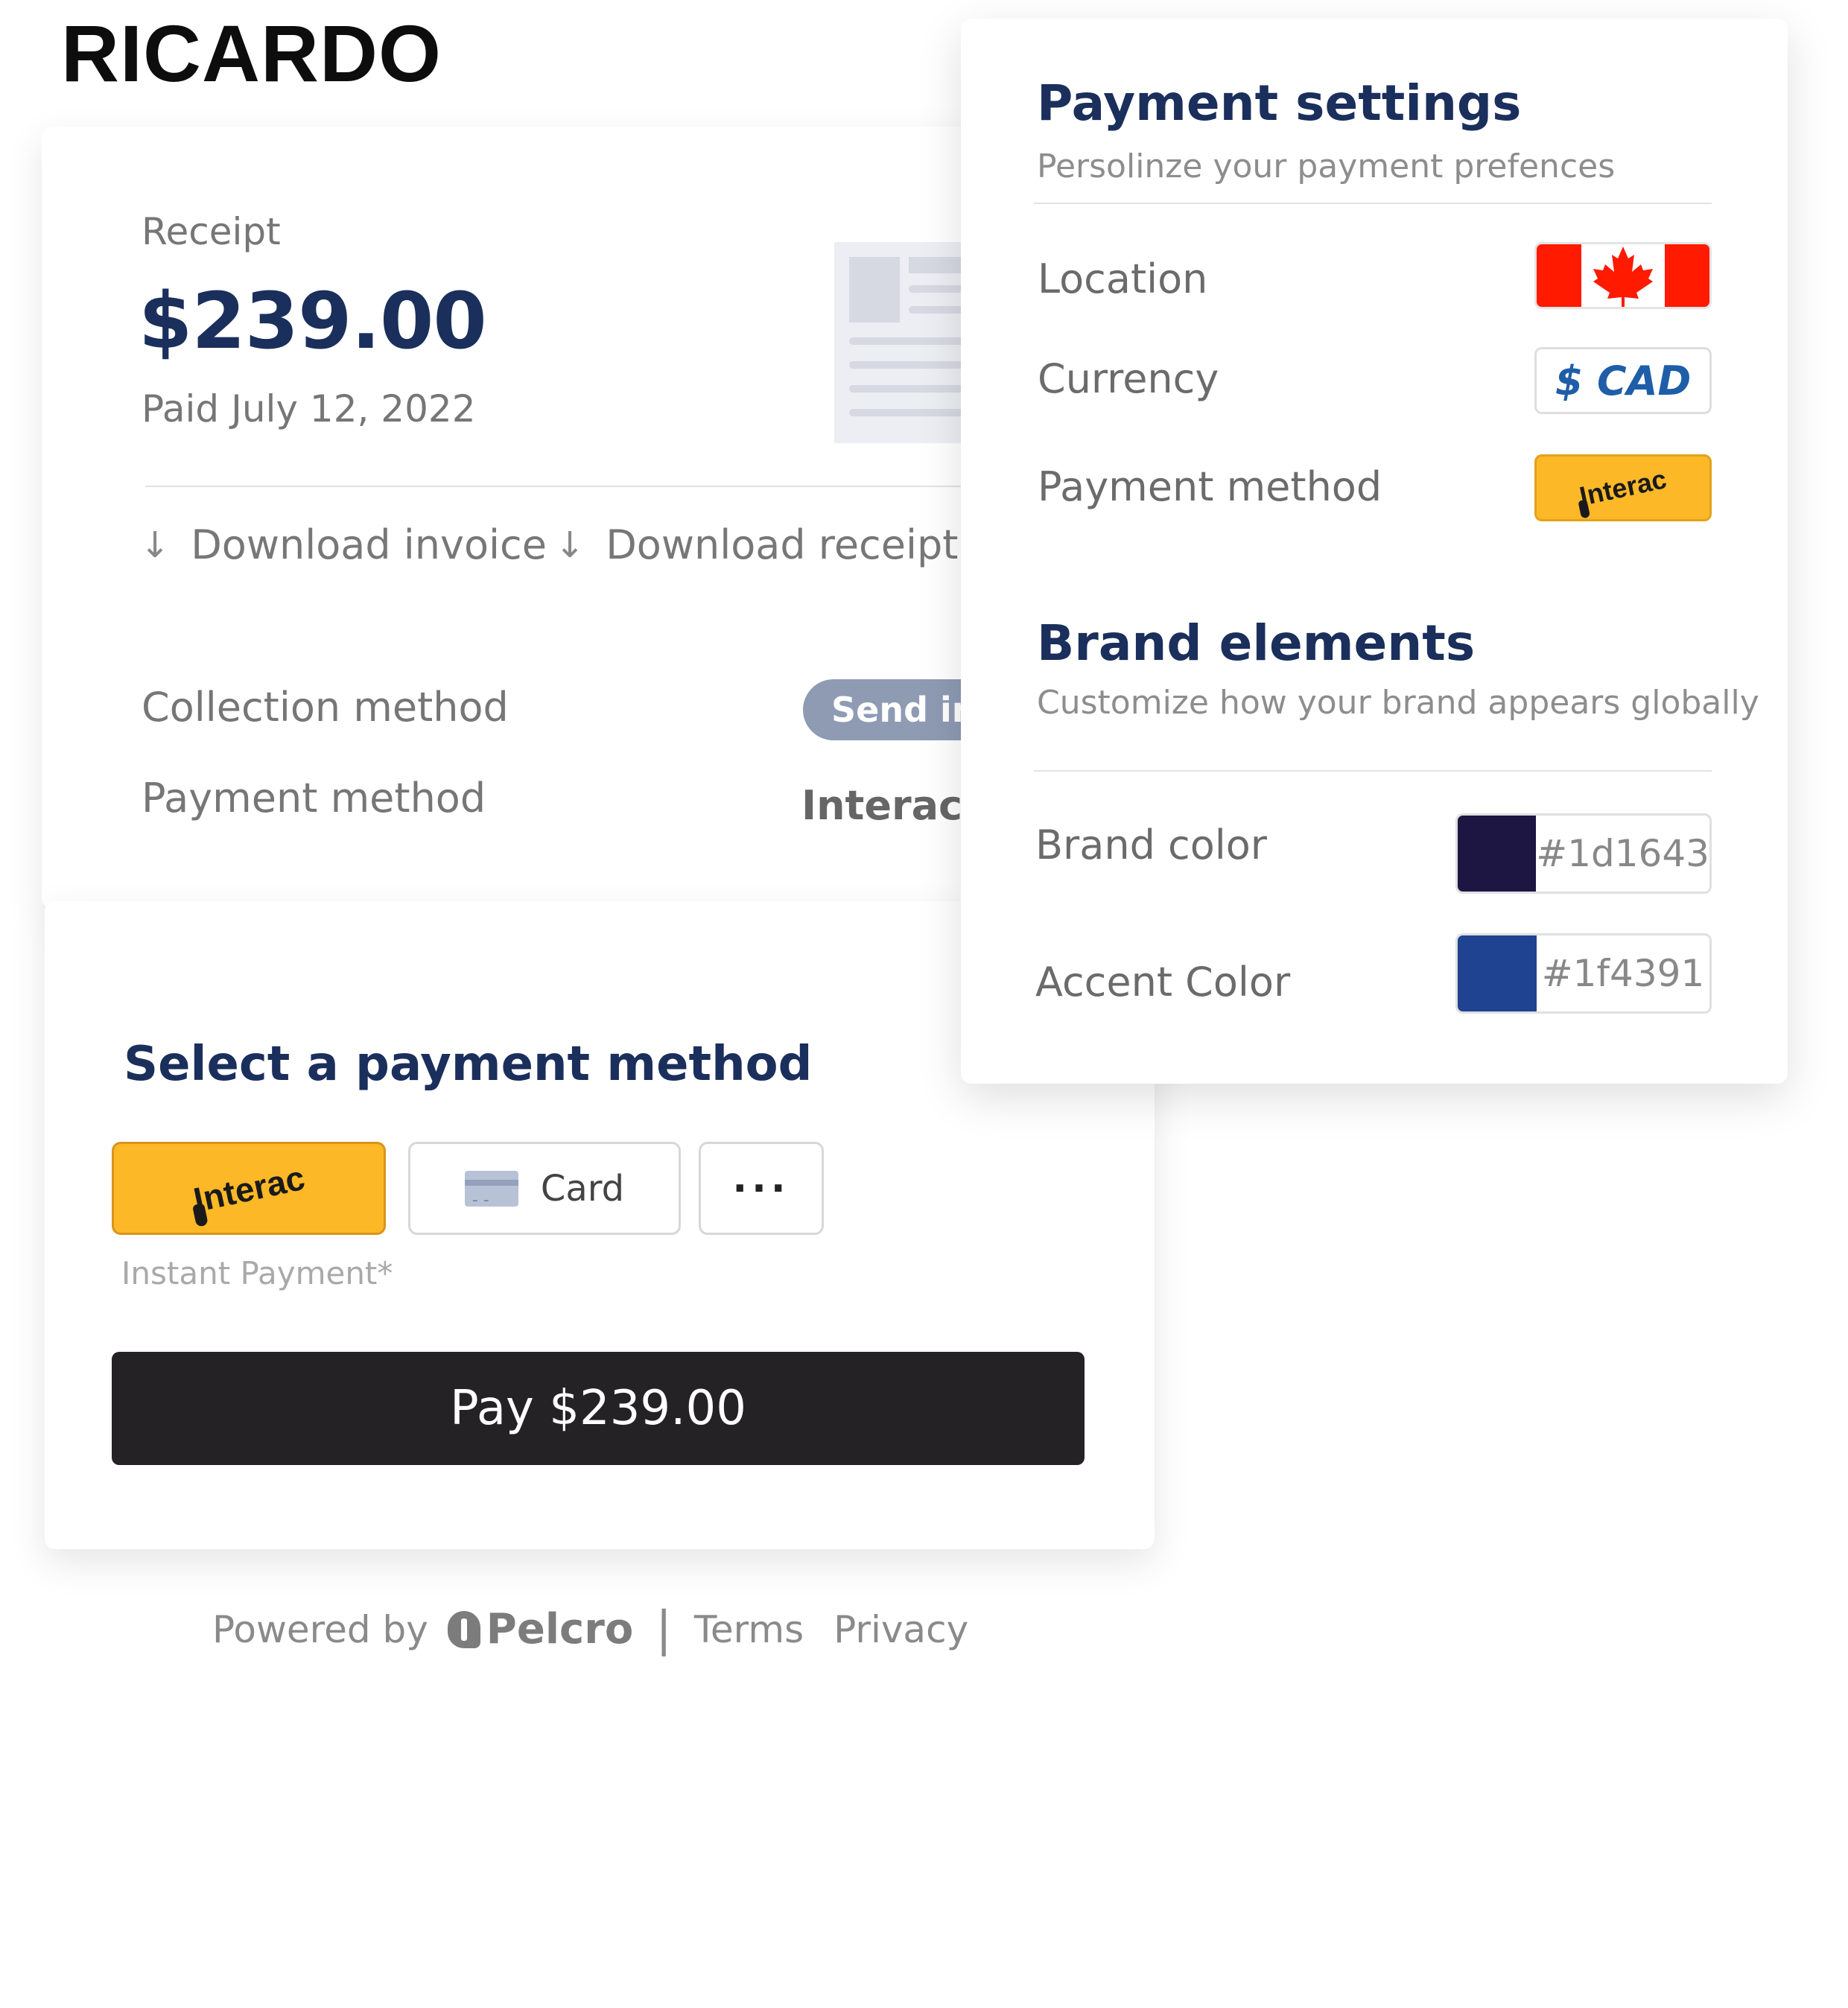 The height and width of the screenshot is (2008, 1848). I want to click on canada-flag-icon, so click(1623, 277).